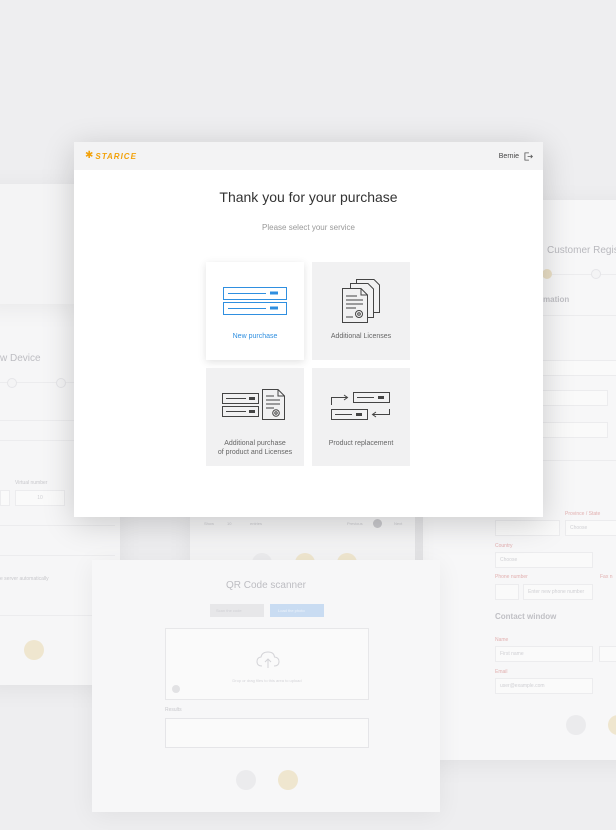  Describe the element at coordinates (511, 577) in the screenshot. I see `bg-phone-label: Phone number` at that location.